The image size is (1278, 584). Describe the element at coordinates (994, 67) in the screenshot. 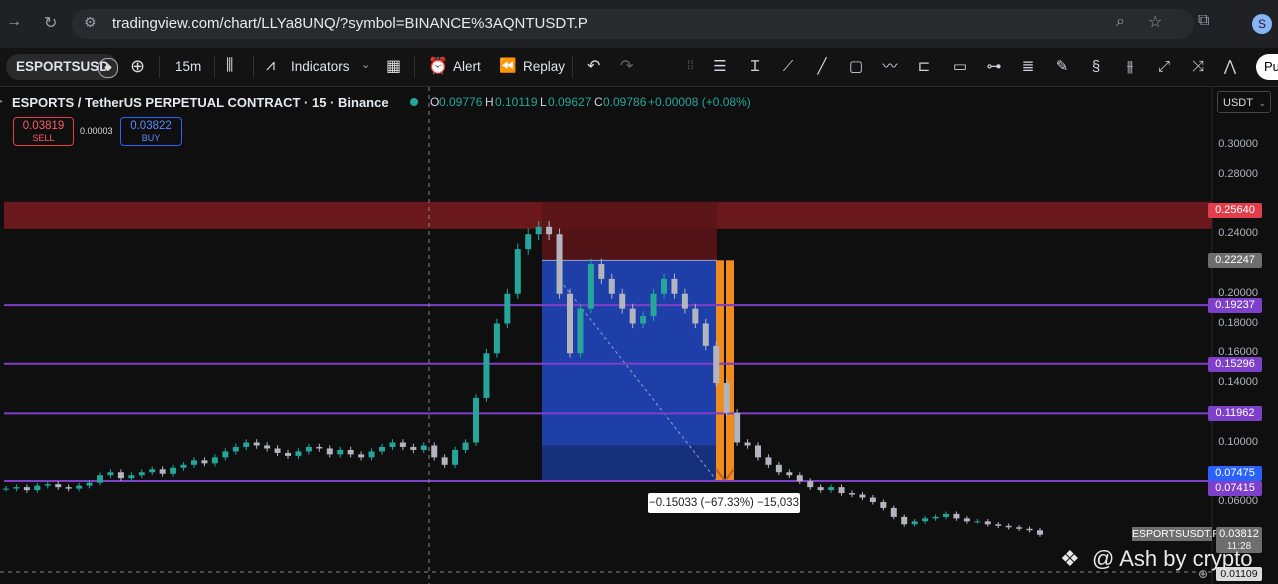

I see `horizontal-line-icon: ⊶` at that location.